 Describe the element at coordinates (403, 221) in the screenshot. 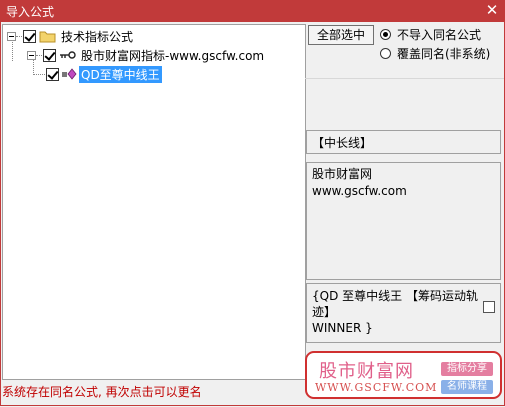

I see `description-box: 股市财富网 www.gscfw.com` at that location.